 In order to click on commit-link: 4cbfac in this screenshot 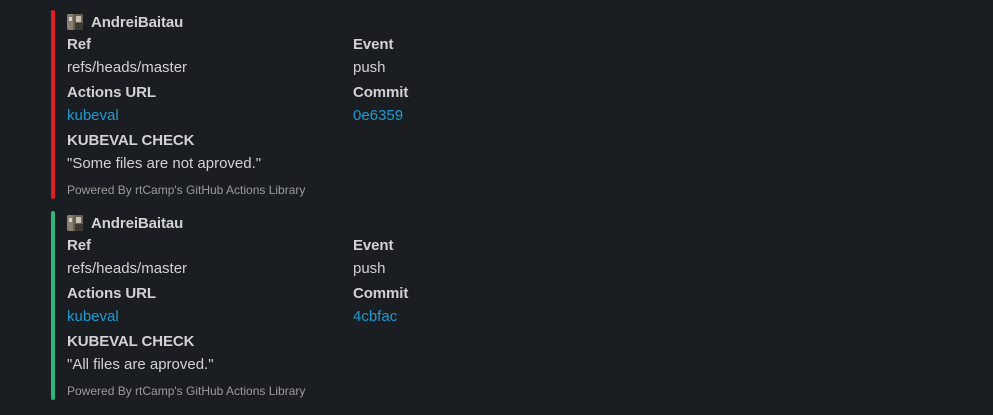, I will do `click(375, 316)`.